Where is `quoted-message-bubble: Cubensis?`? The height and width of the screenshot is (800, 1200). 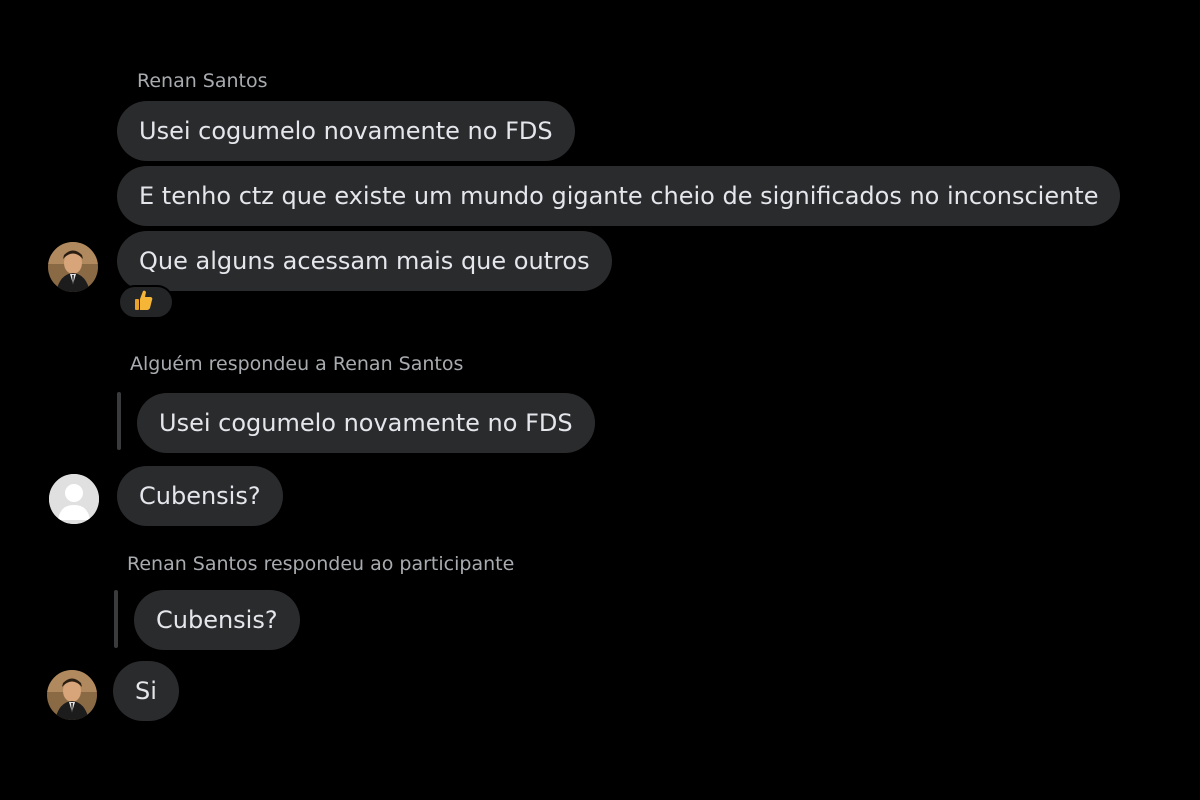
quoted-message-bubble: Cubensis? is located at coordinates (217, 620).